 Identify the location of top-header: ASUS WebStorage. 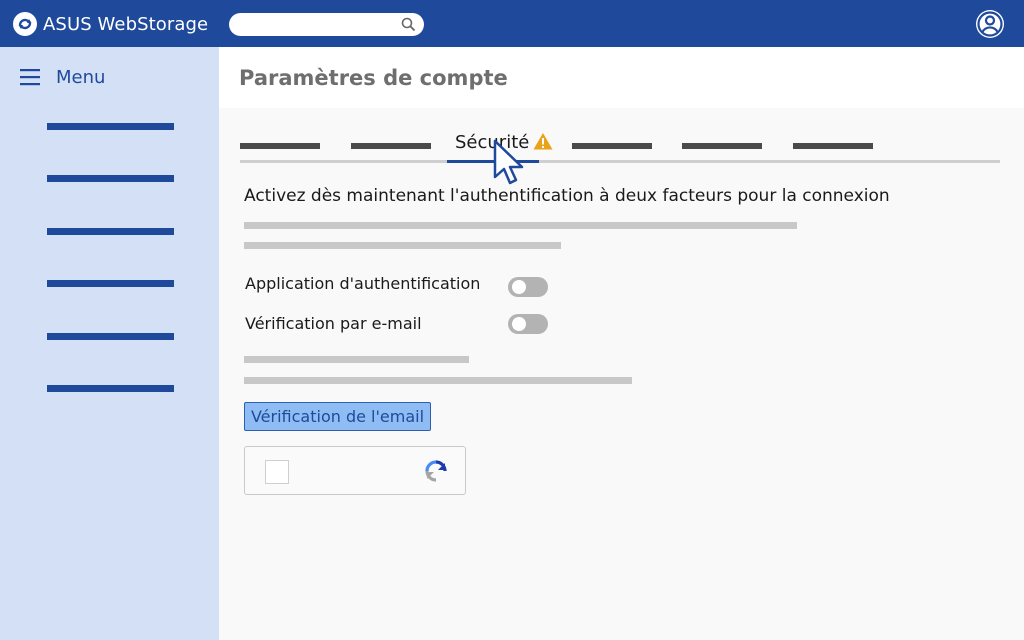
(512, 23).